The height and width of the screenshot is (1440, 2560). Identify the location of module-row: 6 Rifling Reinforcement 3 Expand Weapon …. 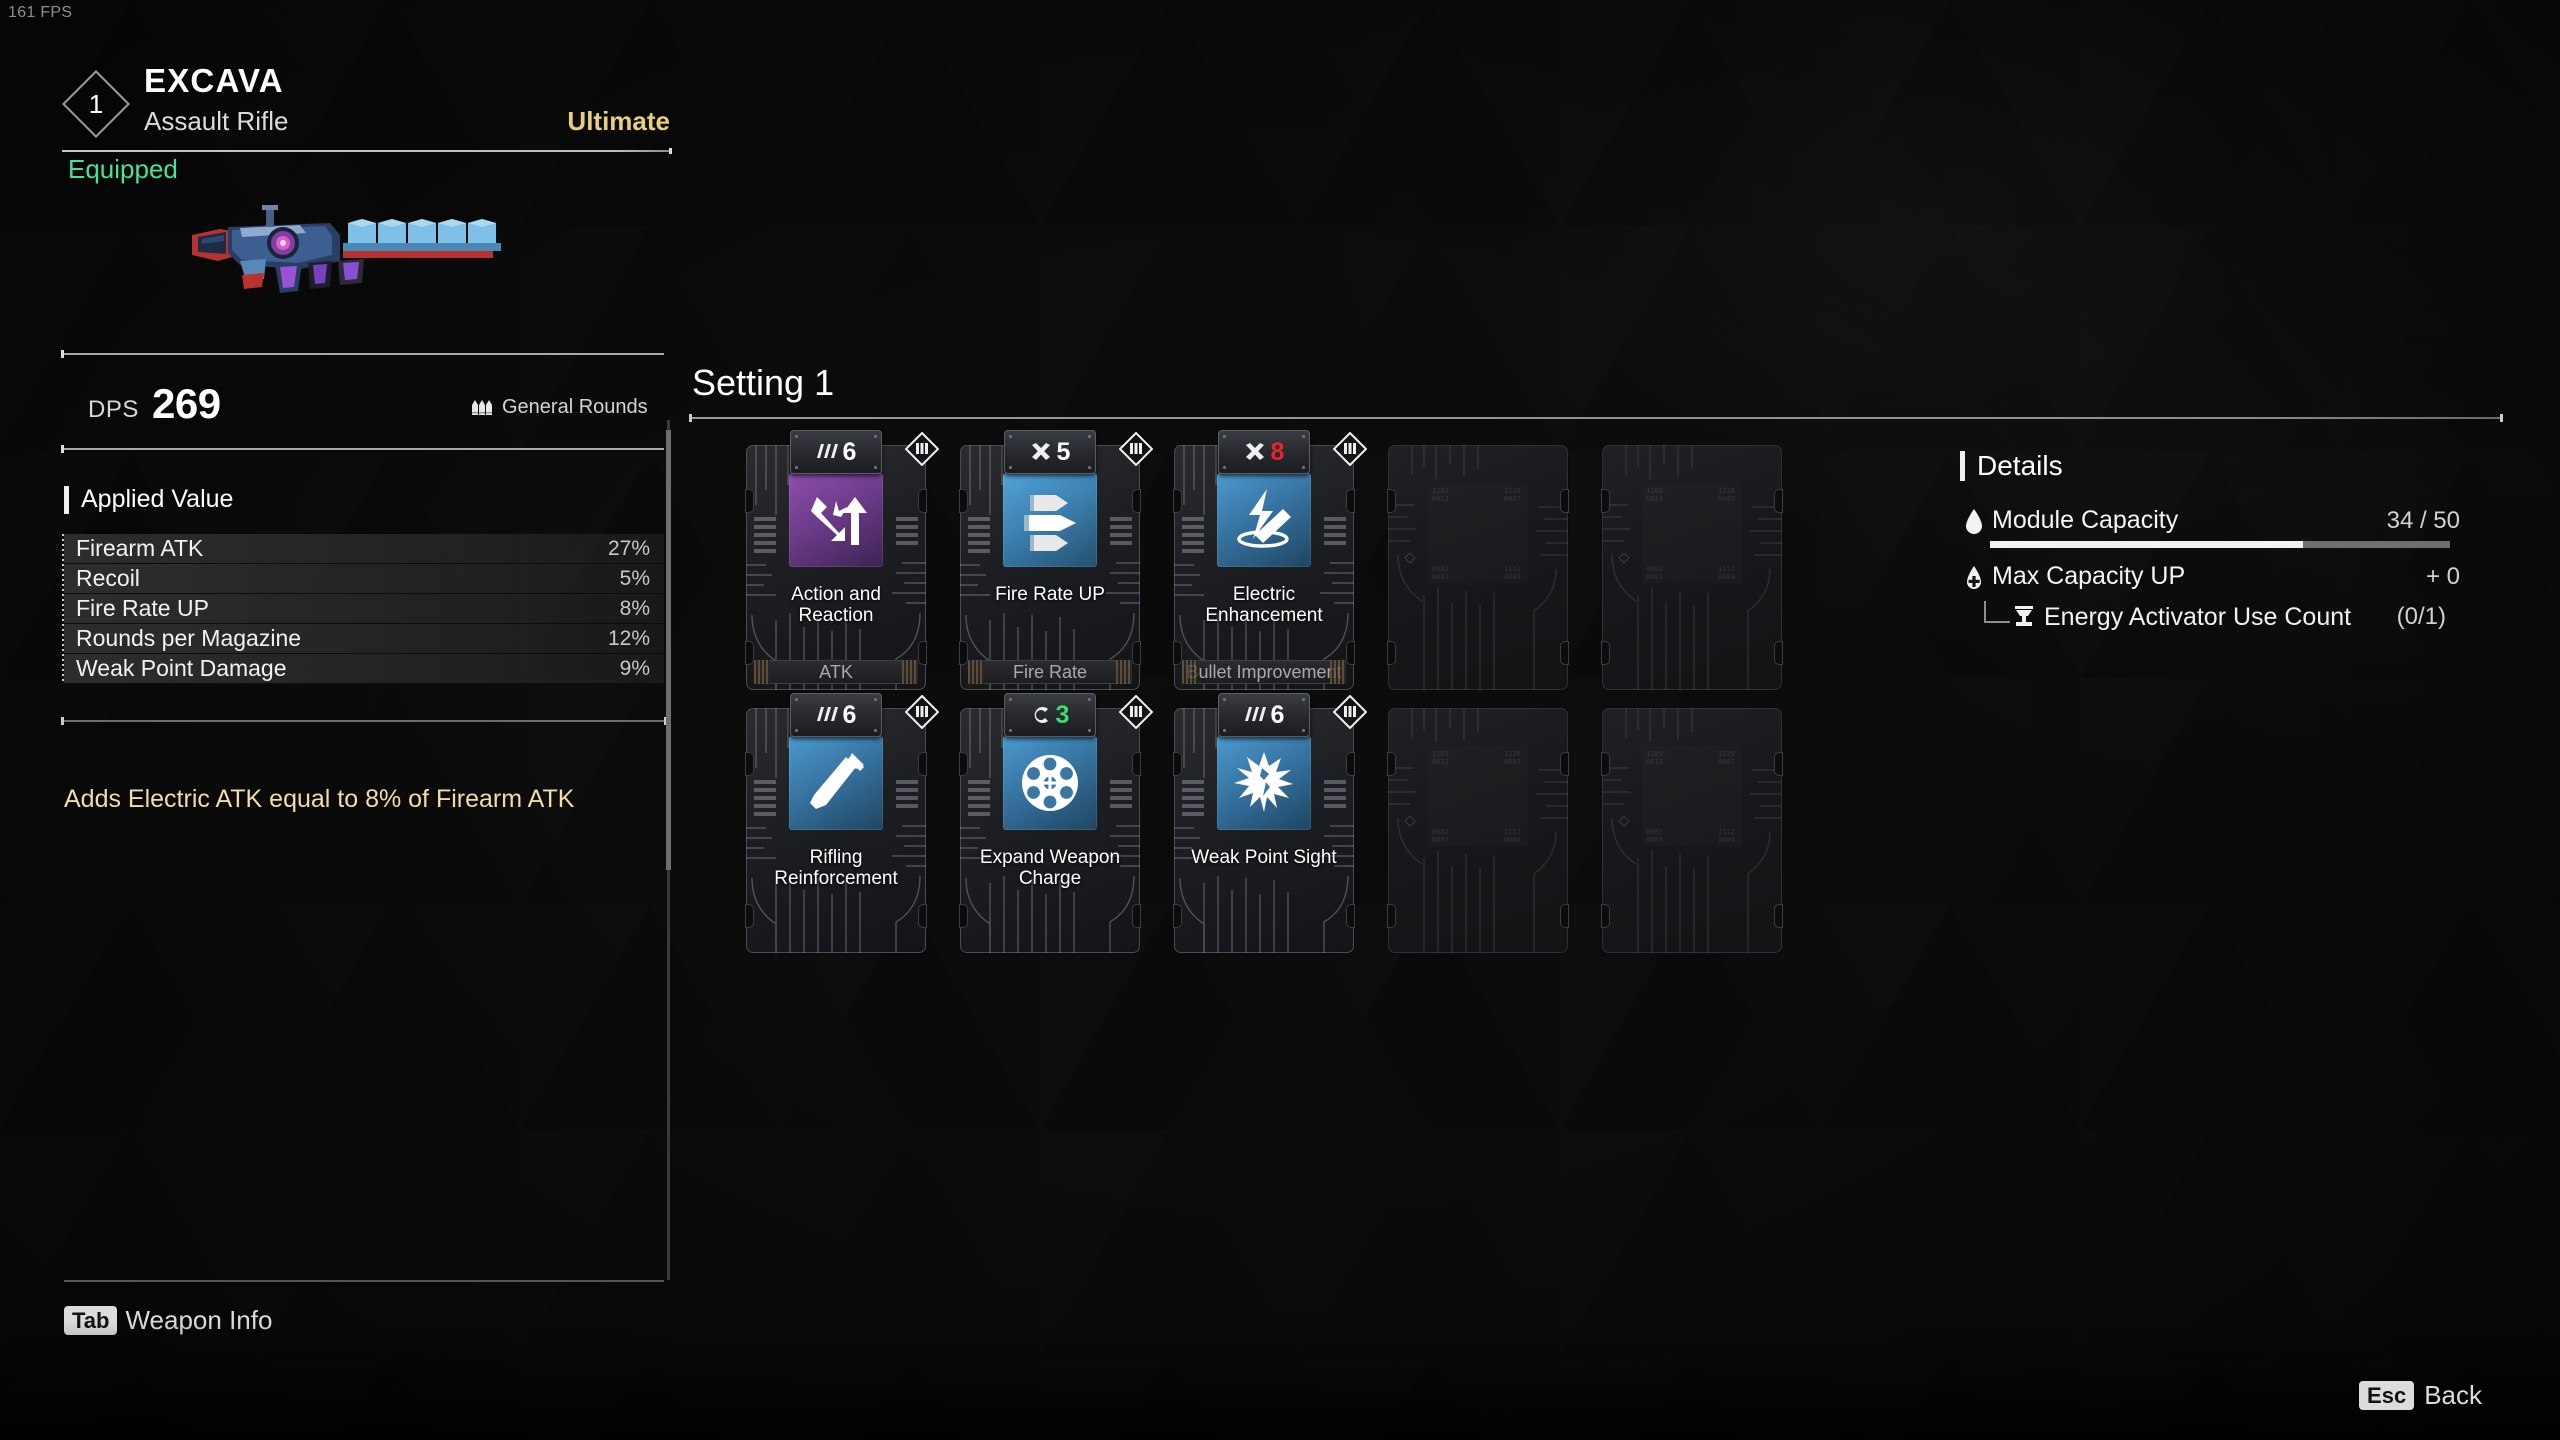
(1264, 823).